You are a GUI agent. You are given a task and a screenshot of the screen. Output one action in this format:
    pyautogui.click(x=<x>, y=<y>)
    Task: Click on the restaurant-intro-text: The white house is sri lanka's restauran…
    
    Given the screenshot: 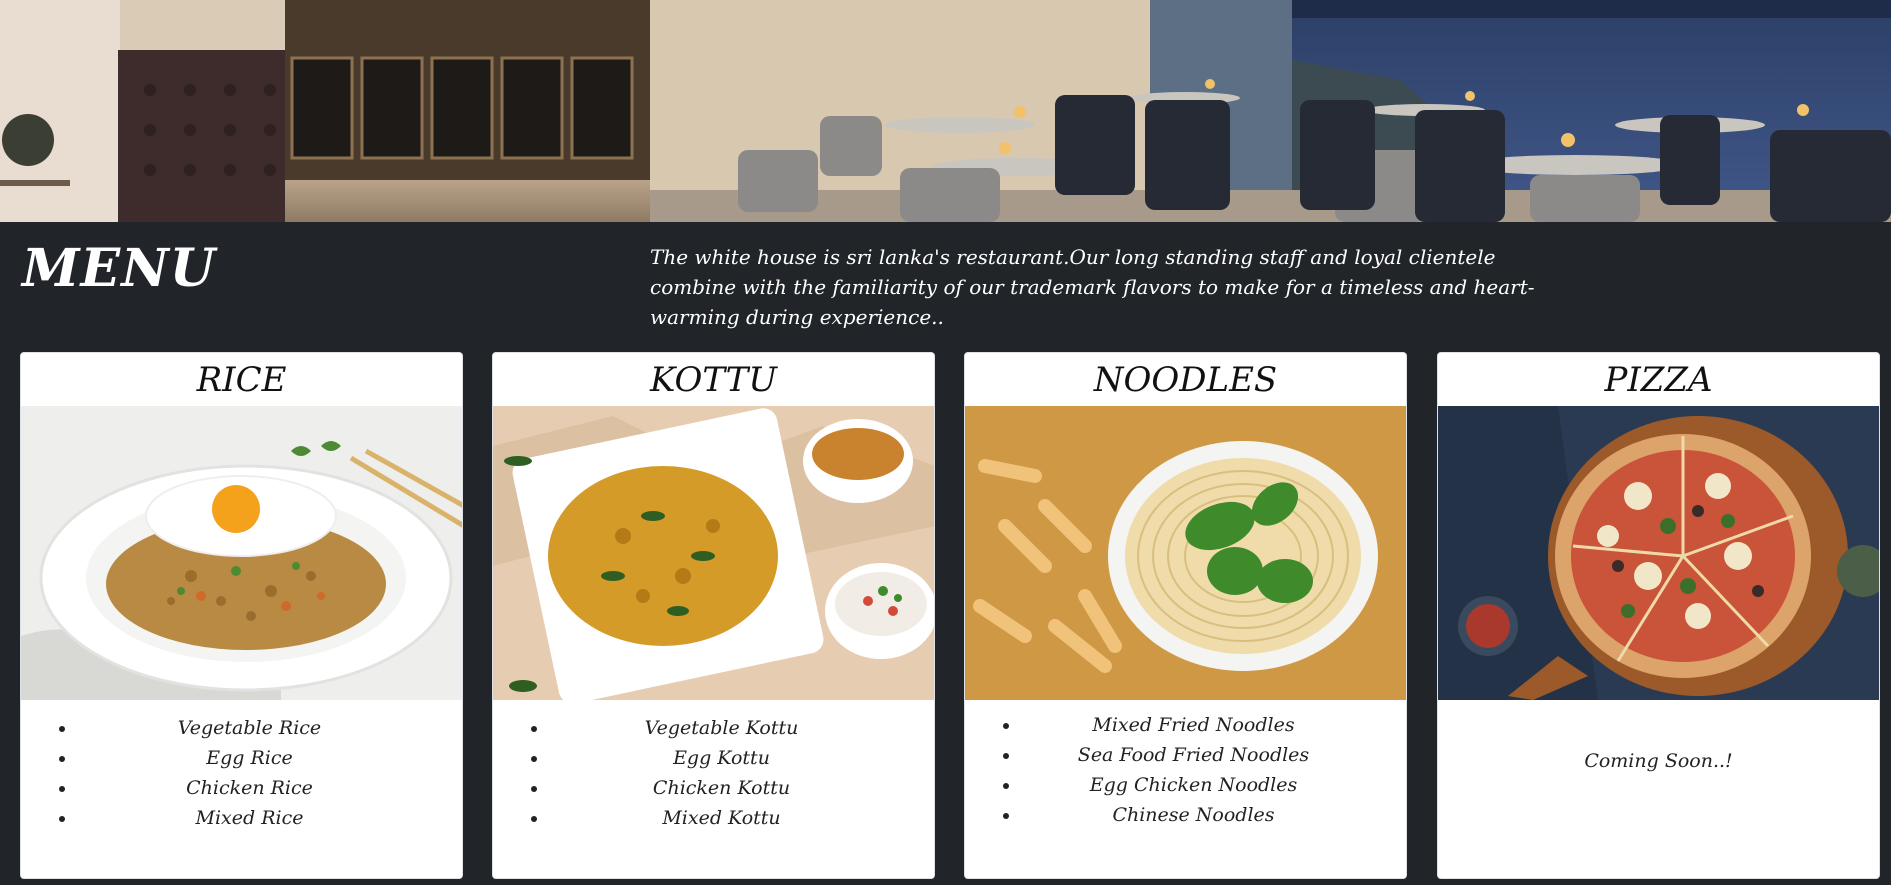 What is the action you would take?
    pyautogui.click(x=1092, y=287)
    